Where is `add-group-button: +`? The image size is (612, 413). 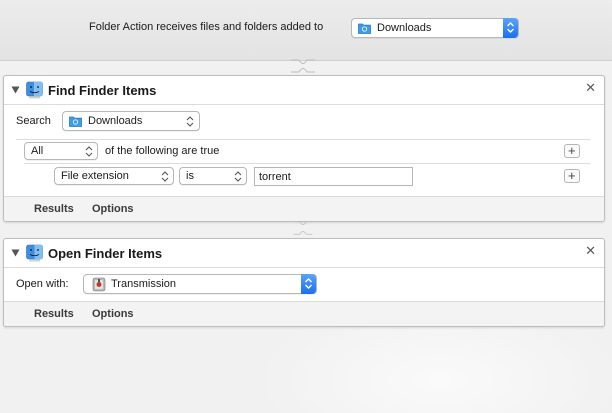
add-group-button: + is located at coordinates (572, 150).